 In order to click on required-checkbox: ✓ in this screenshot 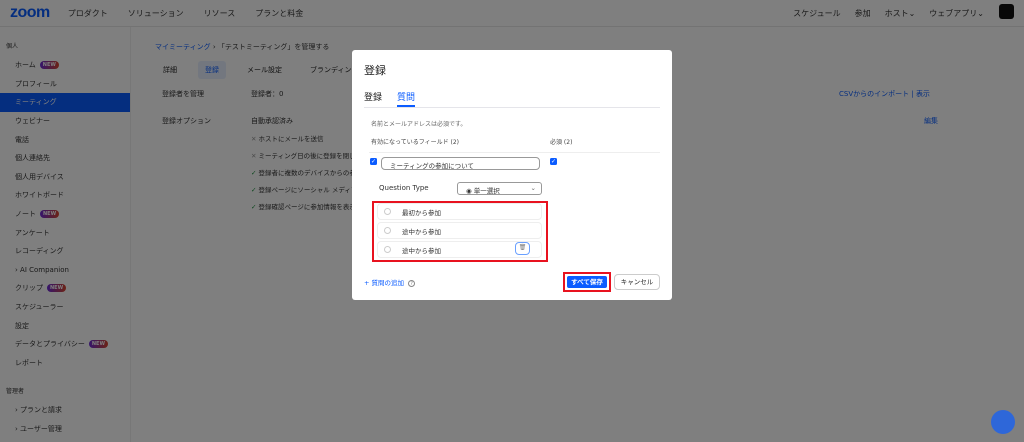, I will do `click(553, 161)`.